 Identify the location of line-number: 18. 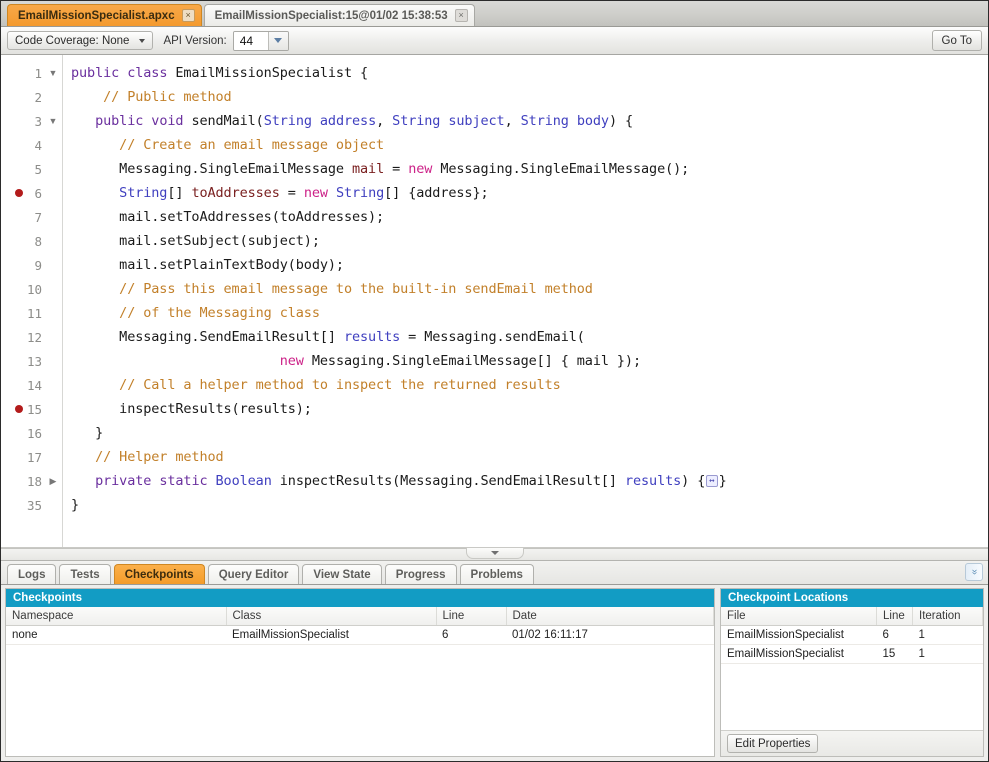
(34, 481).